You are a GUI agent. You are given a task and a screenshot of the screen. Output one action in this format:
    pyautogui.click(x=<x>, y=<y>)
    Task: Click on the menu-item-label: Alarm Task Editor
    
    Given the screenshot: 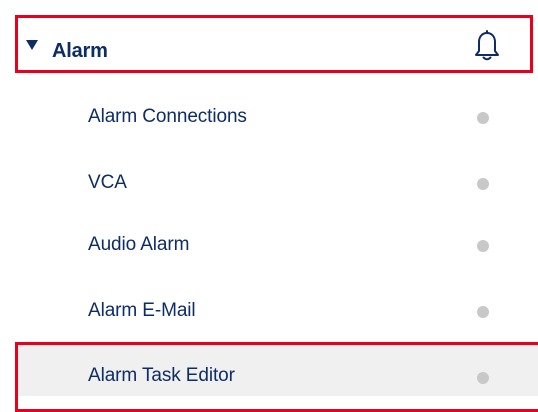 What is the action you would take?
    pyautogui.click(x=161, y=375)
    